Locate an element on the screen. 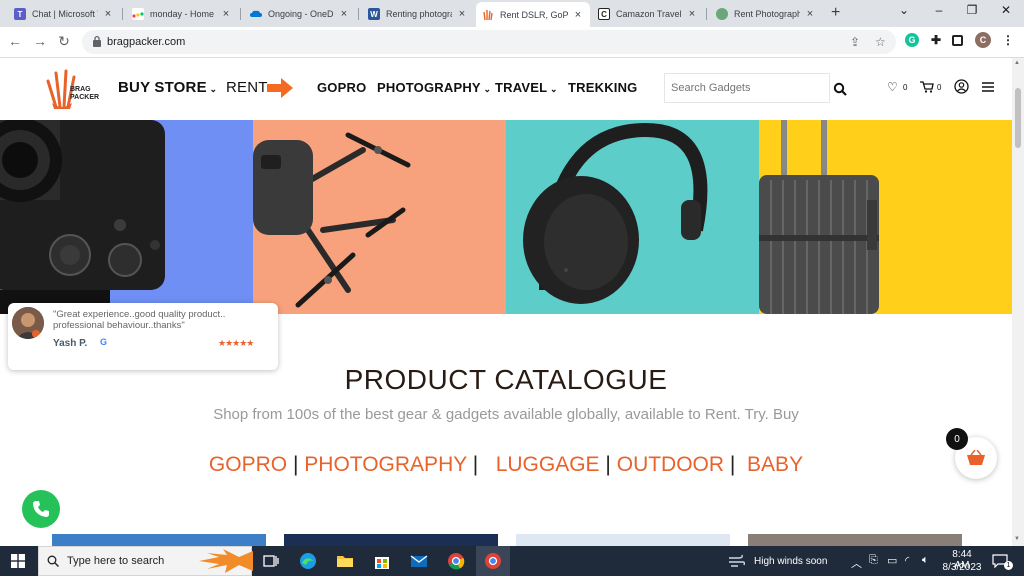 This screenshot has height=576, width=1024. monday-icon is located at coordinates (138, 14).